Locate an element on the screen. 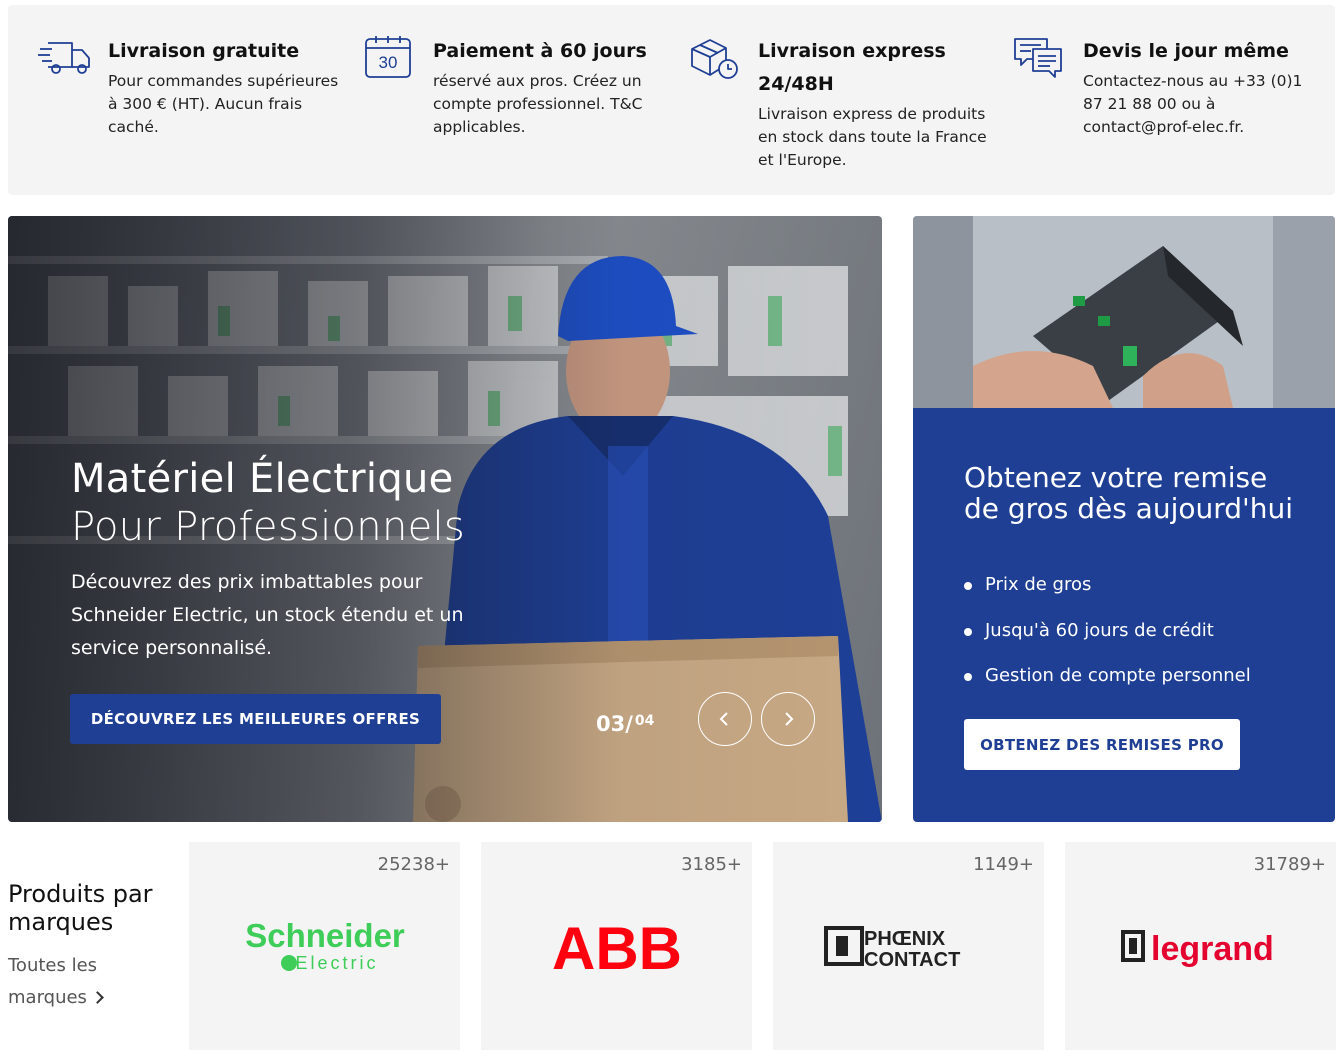 Image resolution: width=1340 pixels, height=1057 pixels. svg-text: CONTACT is located at coordinates (912, 960).